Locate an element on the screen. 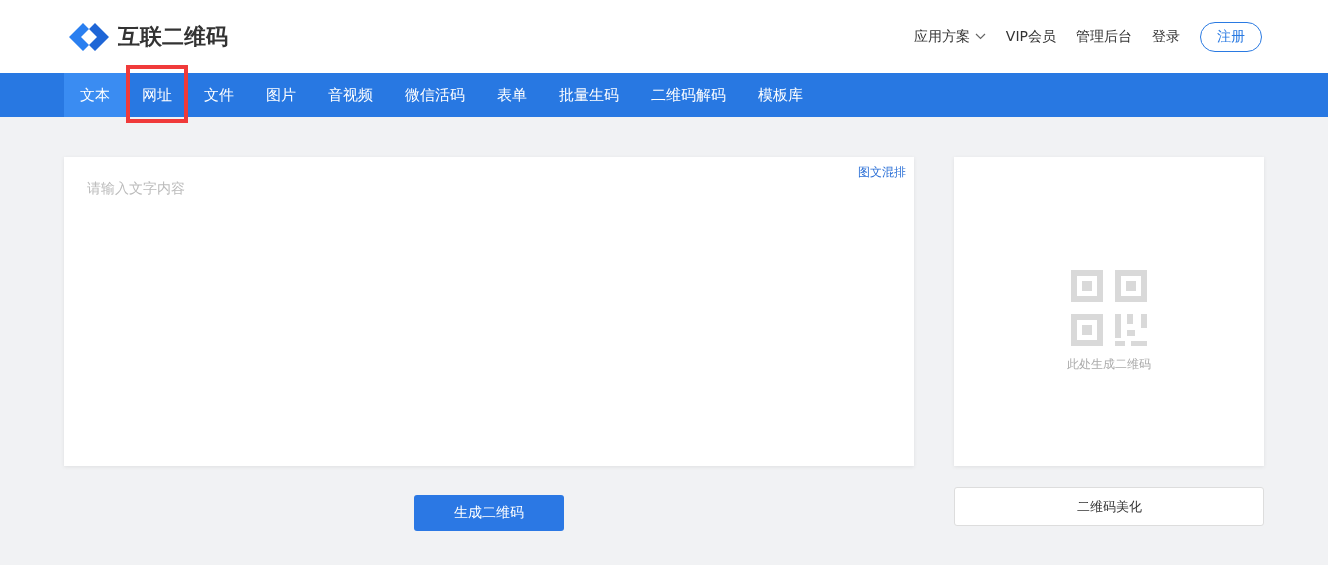 The image size is (1328, 565). logo-text: 互联二维码 is located at coordinates (173, 36).